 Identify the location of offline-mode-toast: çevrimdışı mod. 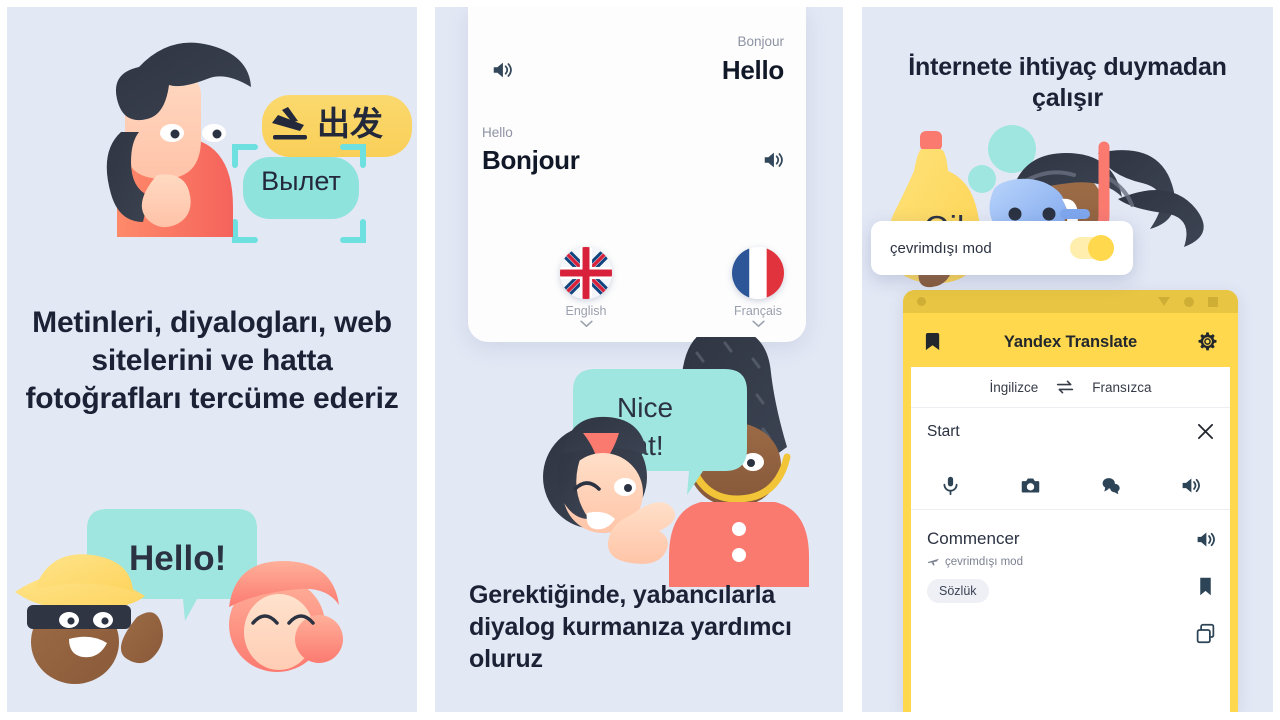
(1002, 248).